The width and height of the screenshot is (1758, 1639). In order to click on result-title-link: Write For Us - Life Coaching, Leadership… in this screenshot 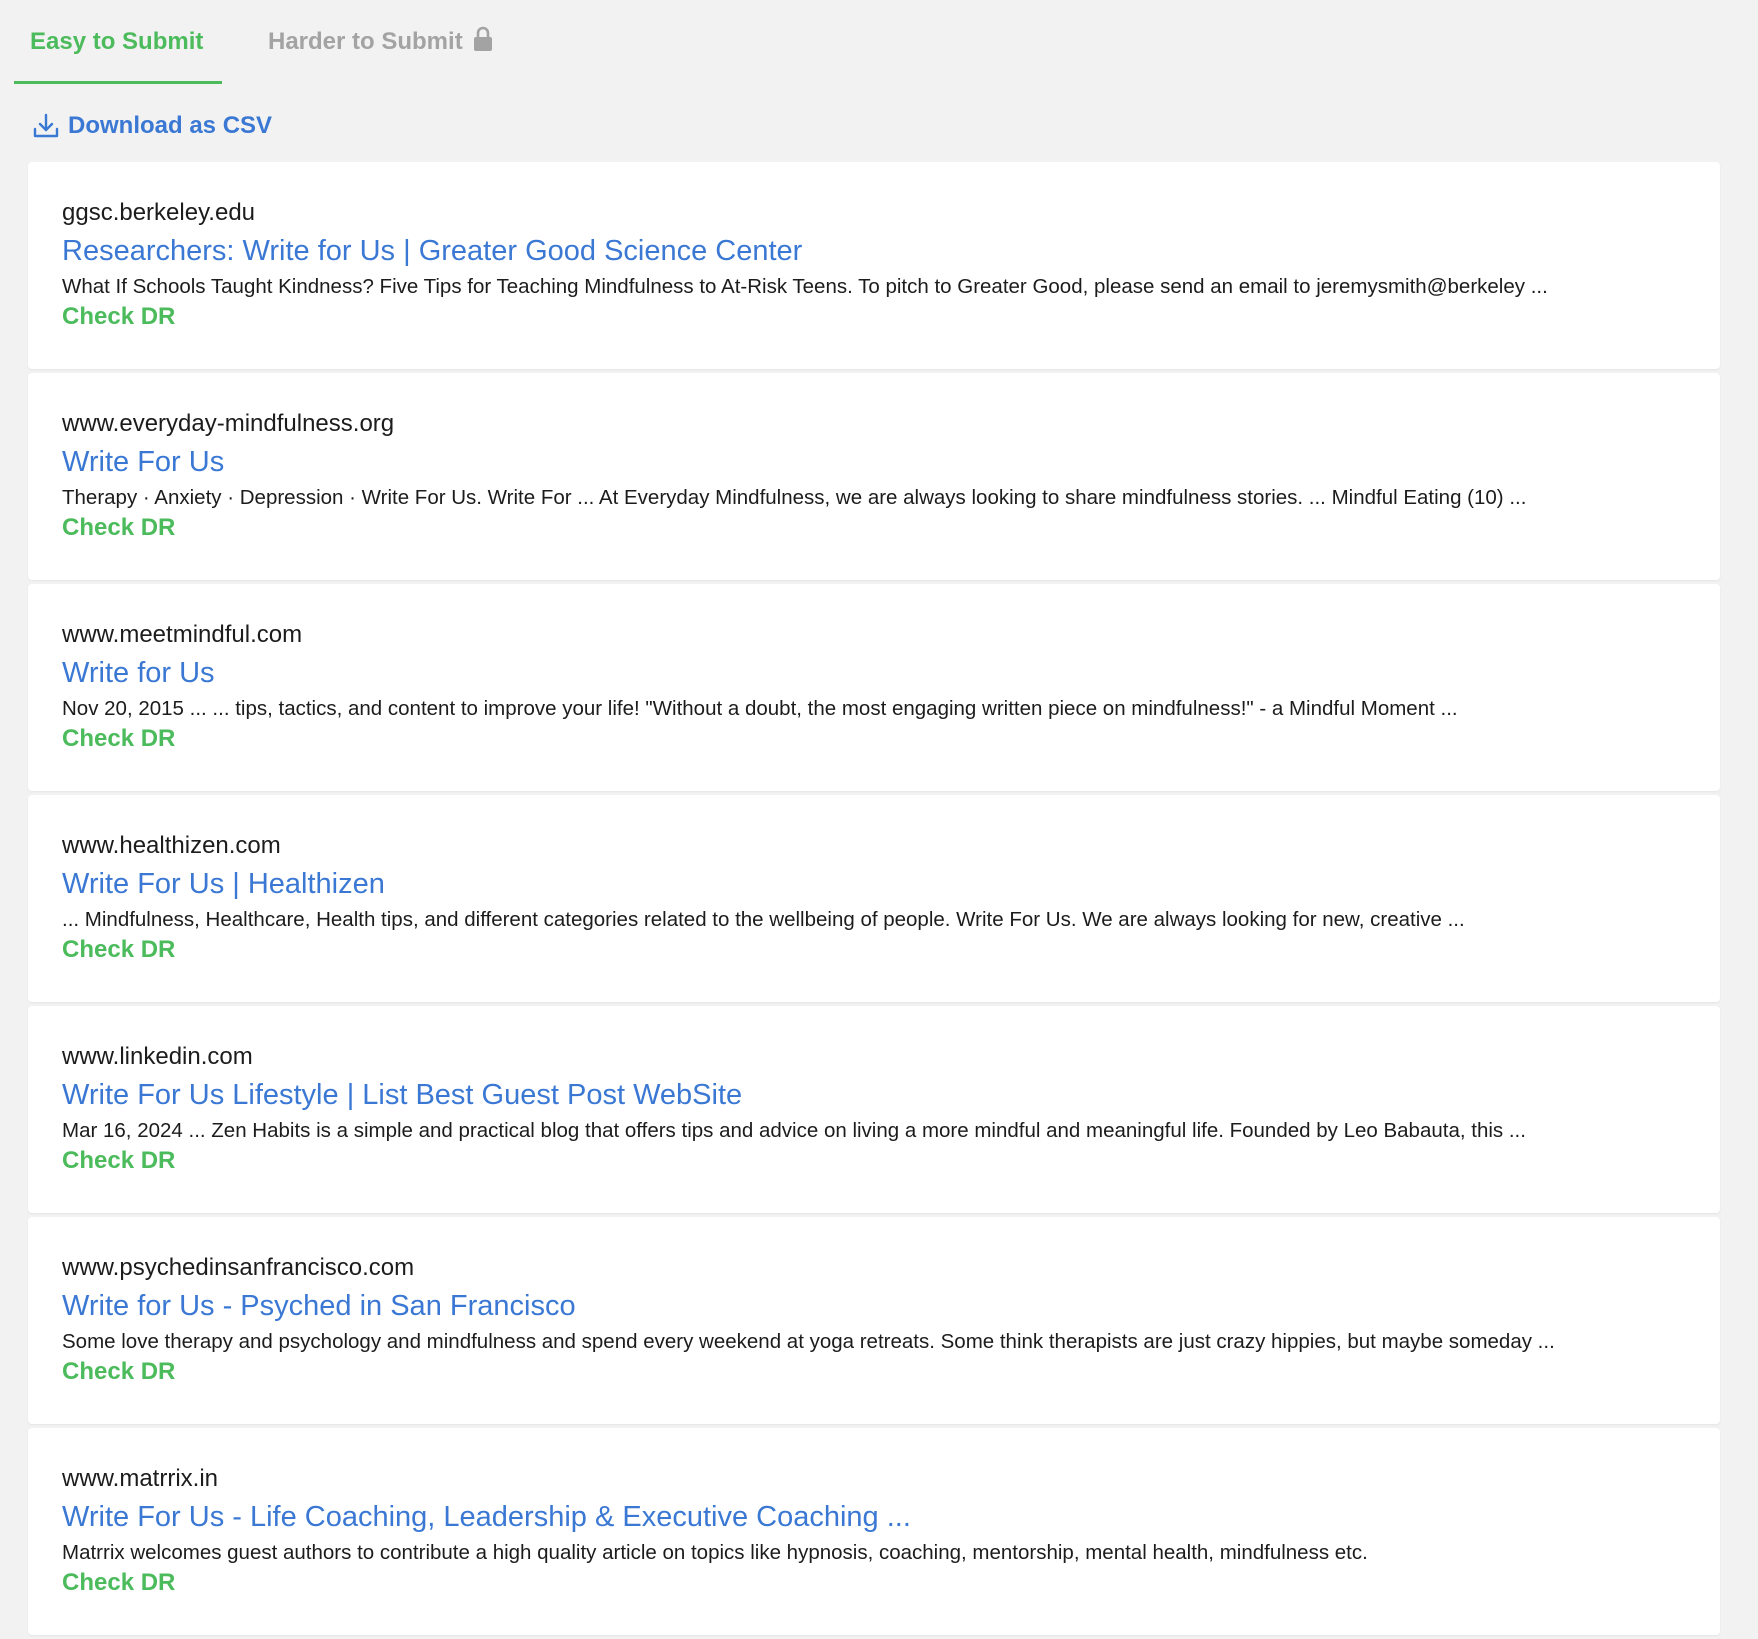, I will do `click(874, 1517)`.